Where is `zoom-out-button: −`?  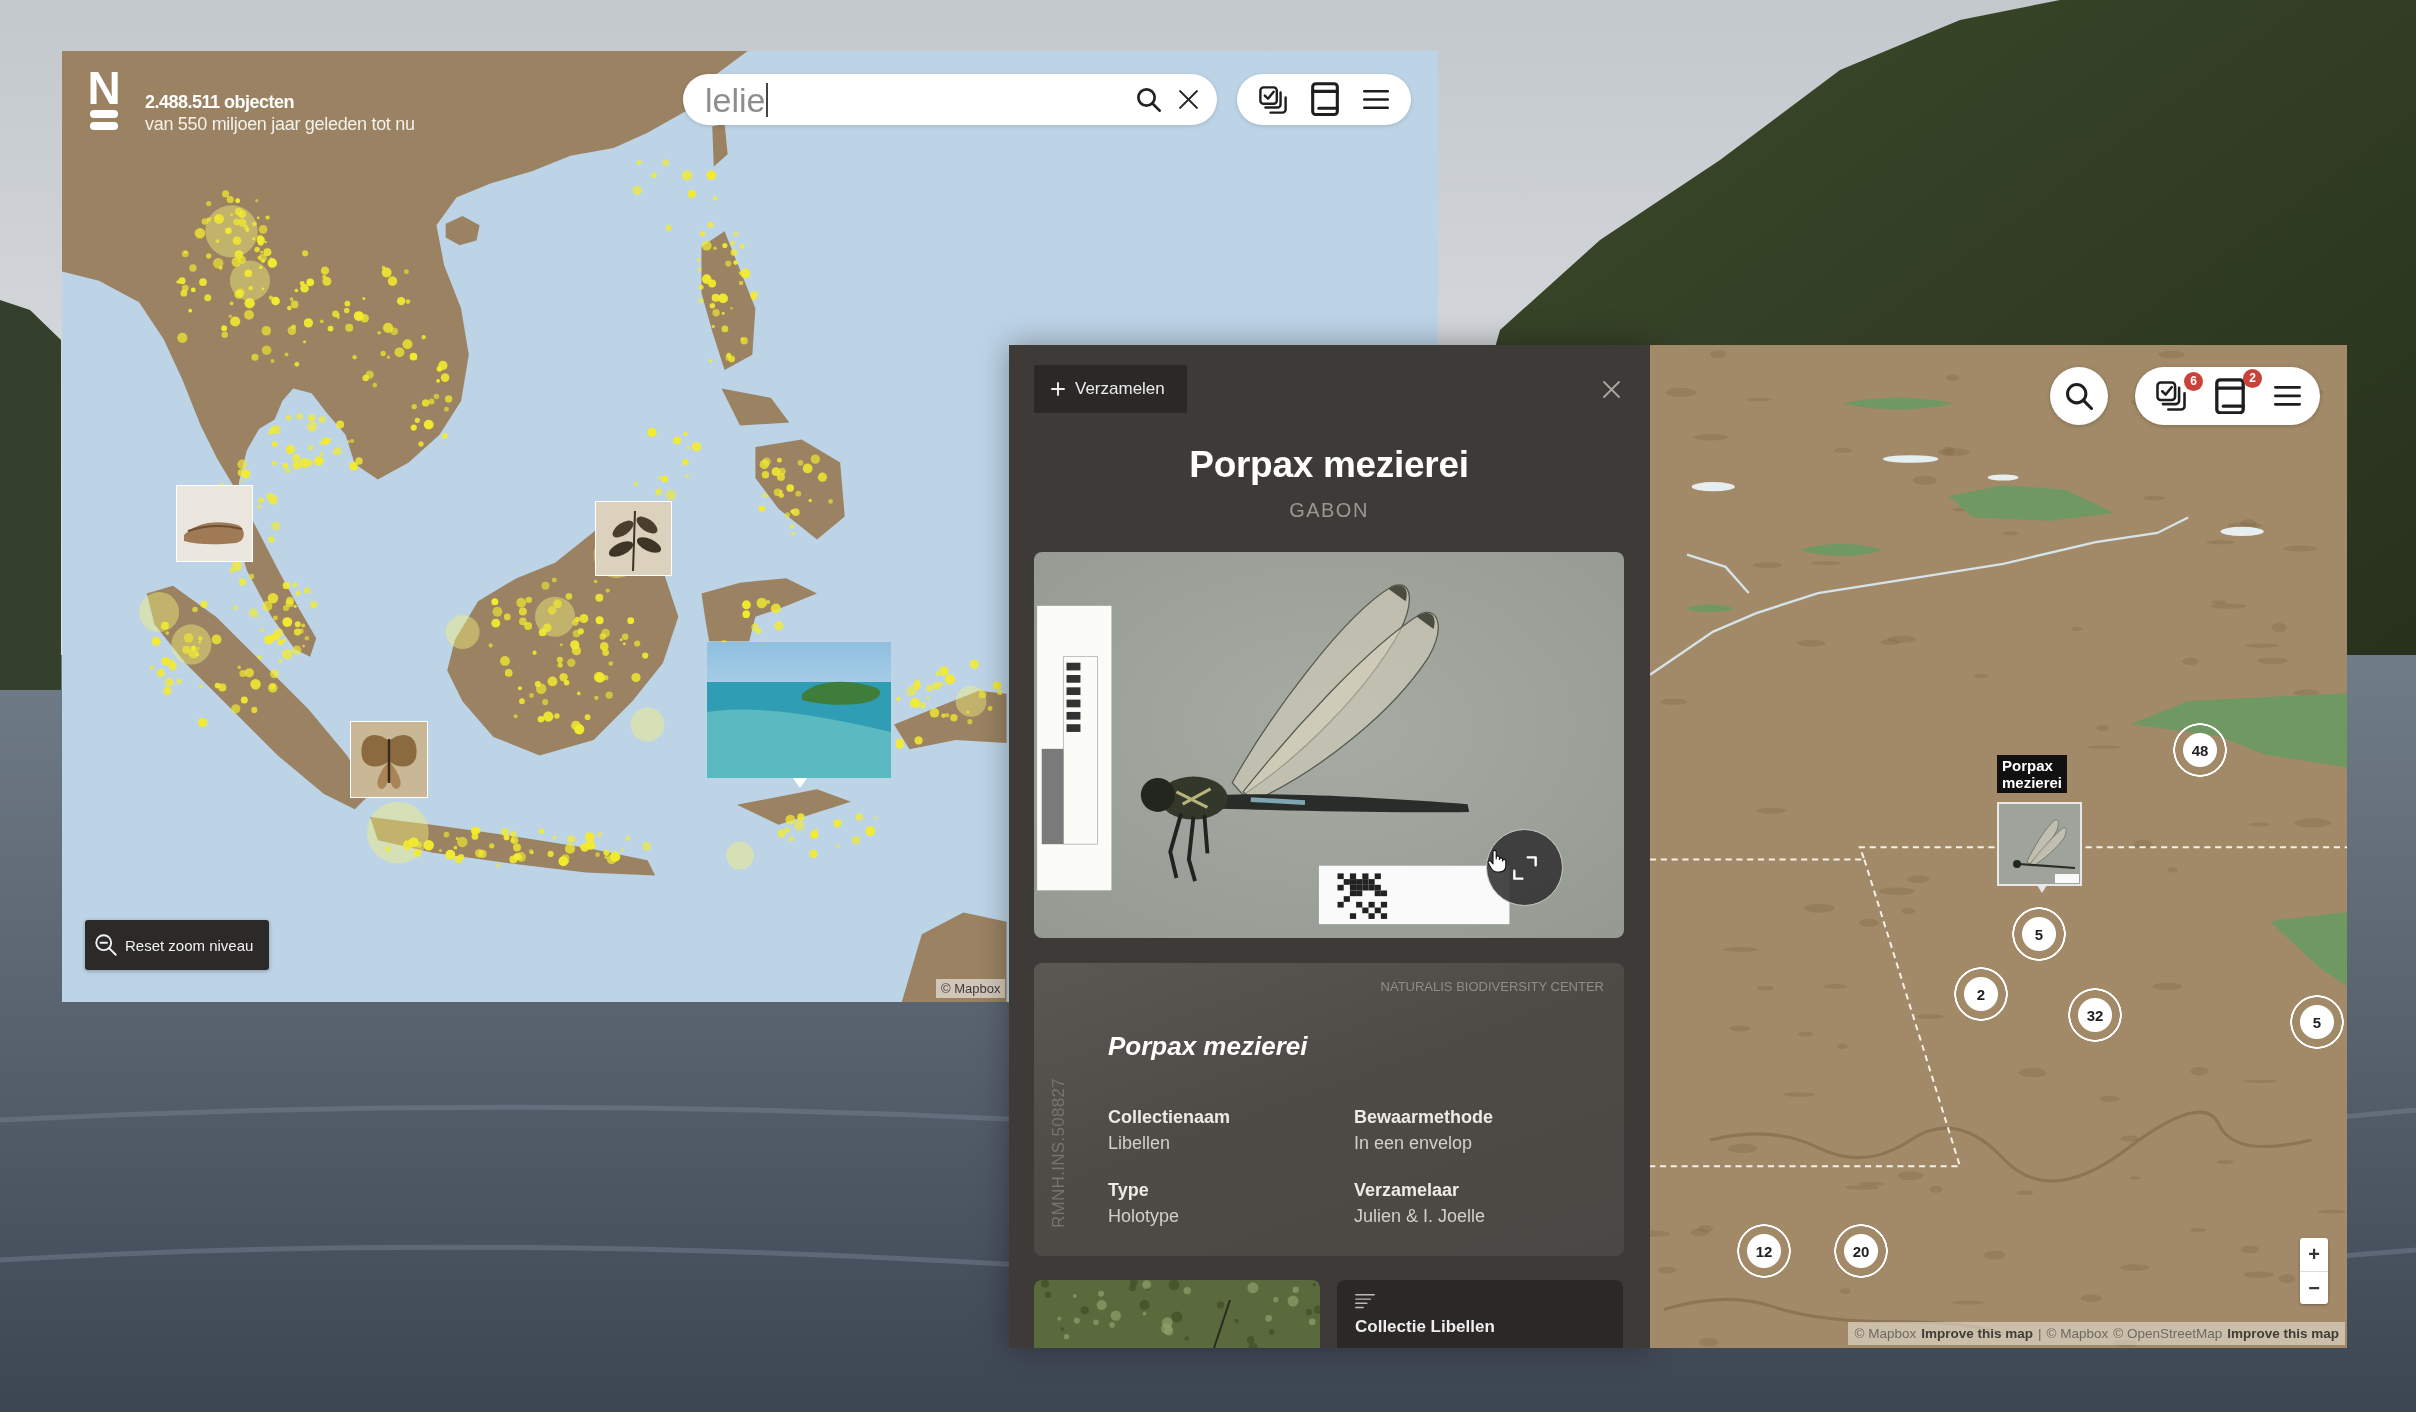 zoom-out-button: − is located at coordinates (2314, 1287).